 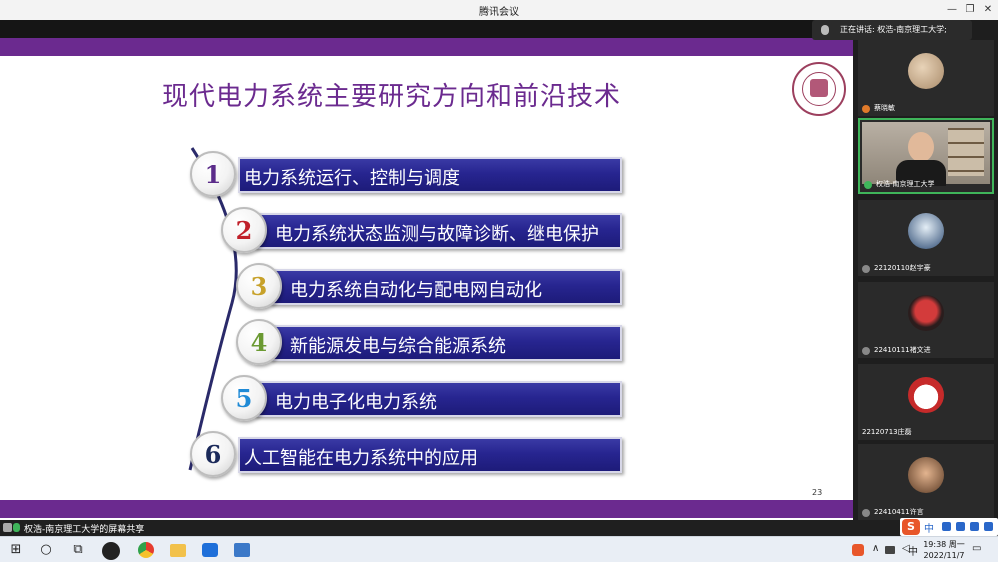 I want to click on app-icon, so click(x=111, y=551).